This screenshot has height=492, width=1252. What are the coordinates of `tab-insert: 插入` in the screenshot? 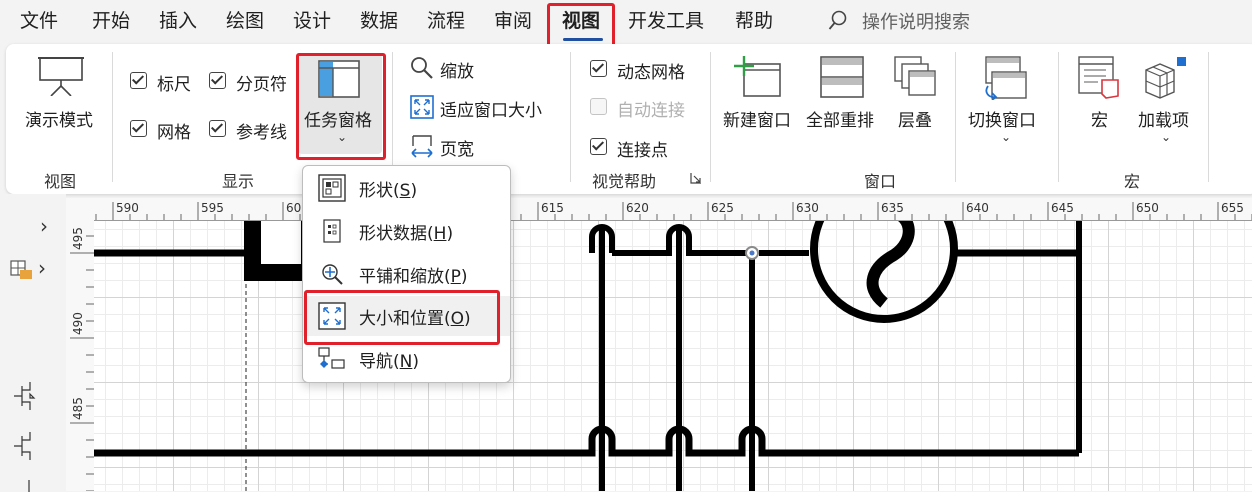 It's located at (178, 21).